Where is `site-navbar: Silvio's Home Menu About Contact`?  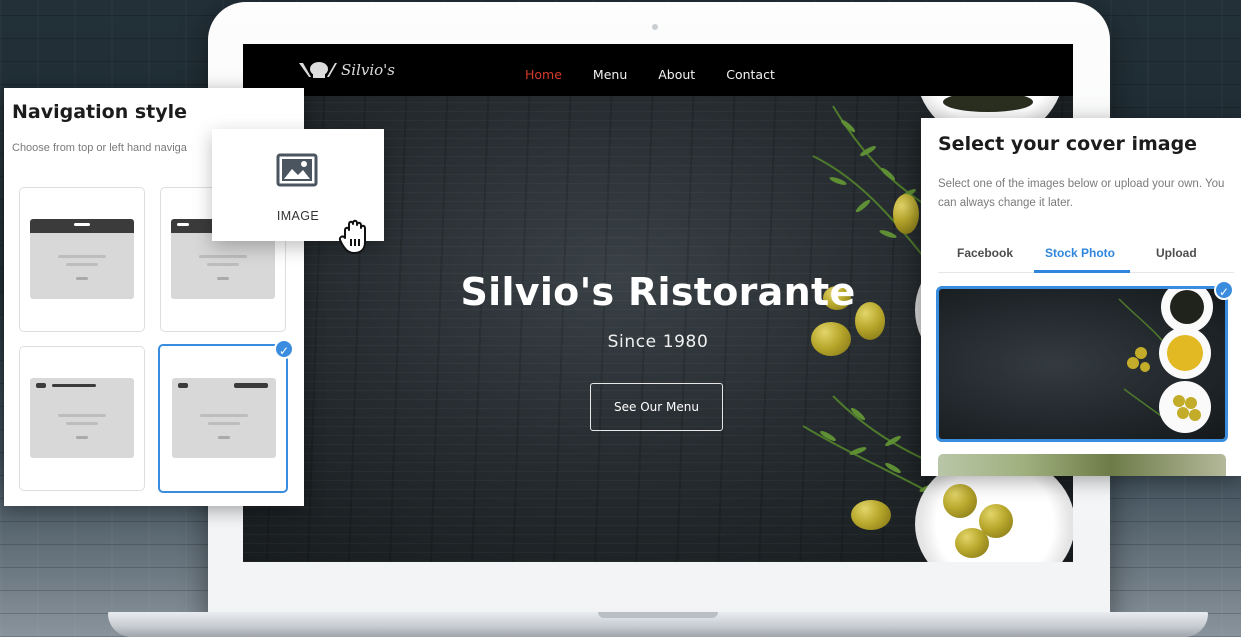 site-navbar: Silvio's Home Menu About Contact is located at coordinates (658, 70).